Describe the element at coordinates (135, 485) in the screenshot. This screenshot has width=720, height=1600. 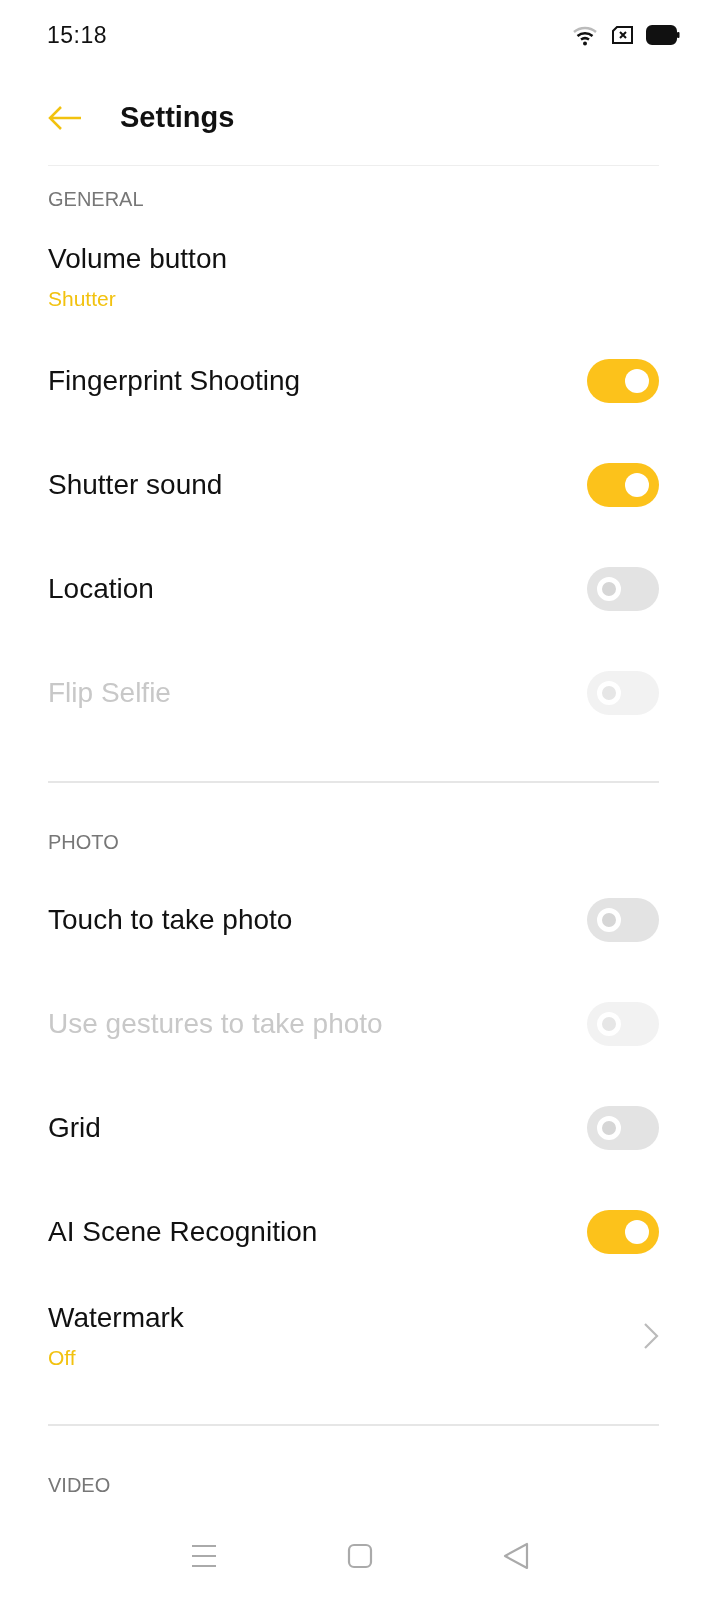
I see `setting-label: Shutter sound` at that location.